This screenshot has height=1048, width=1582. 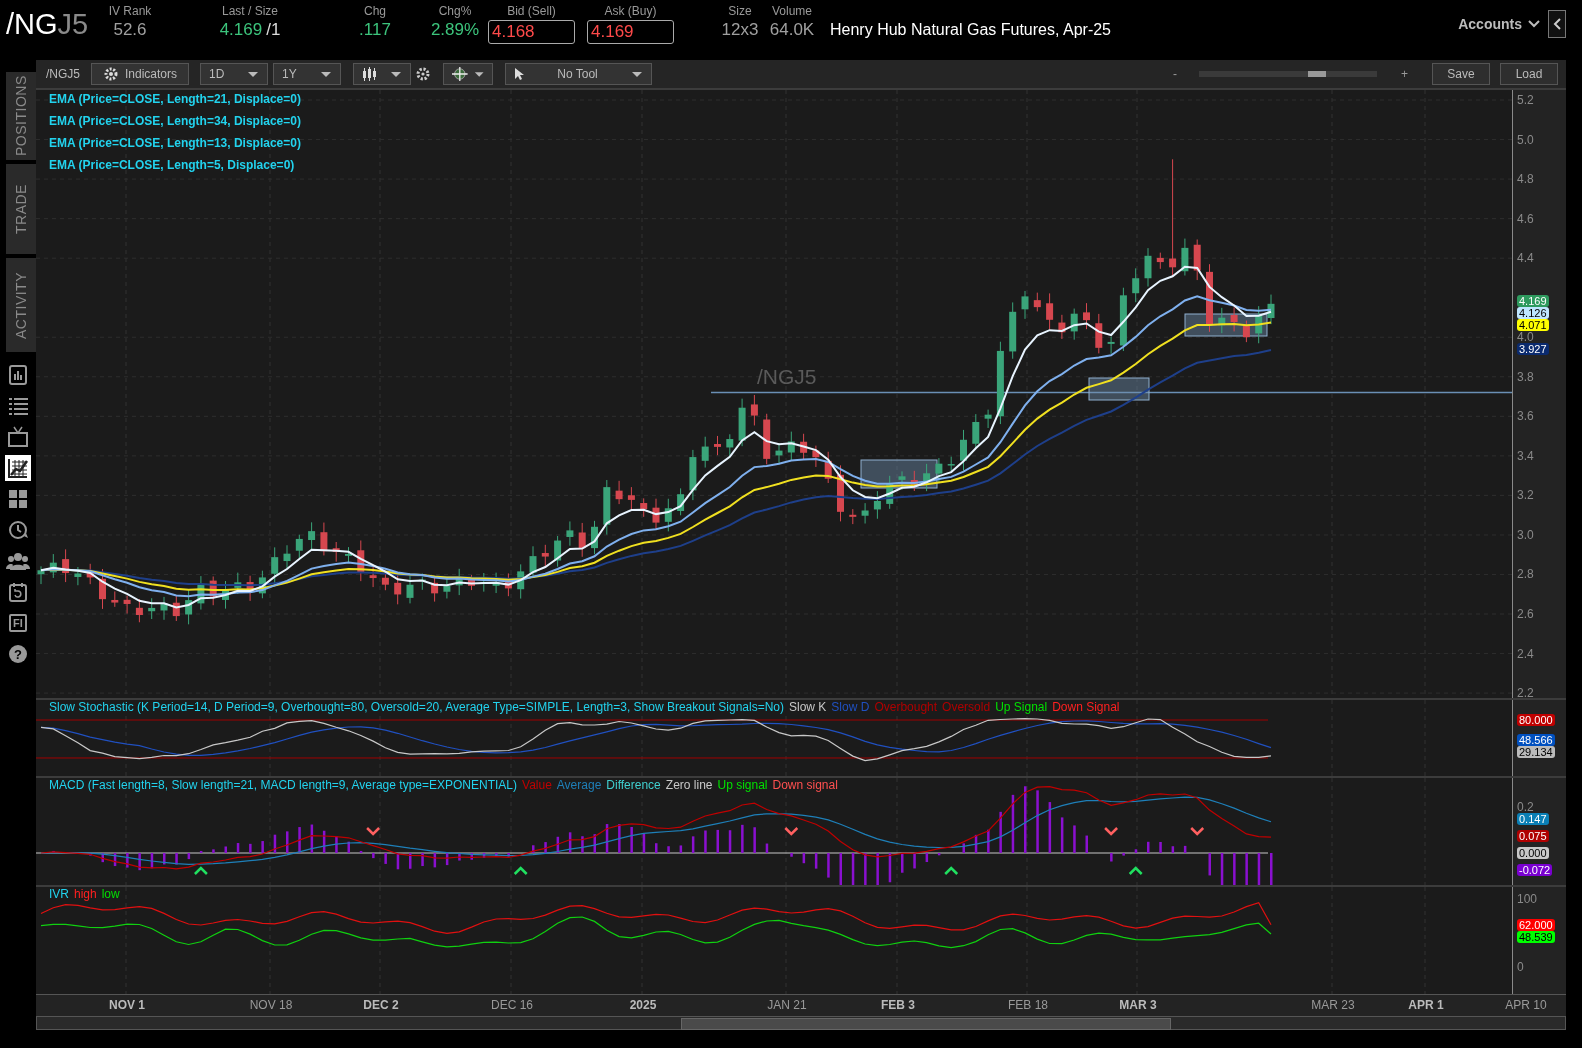 I want to click on date-label: MAR 23, so click(x=1333, y=1005).